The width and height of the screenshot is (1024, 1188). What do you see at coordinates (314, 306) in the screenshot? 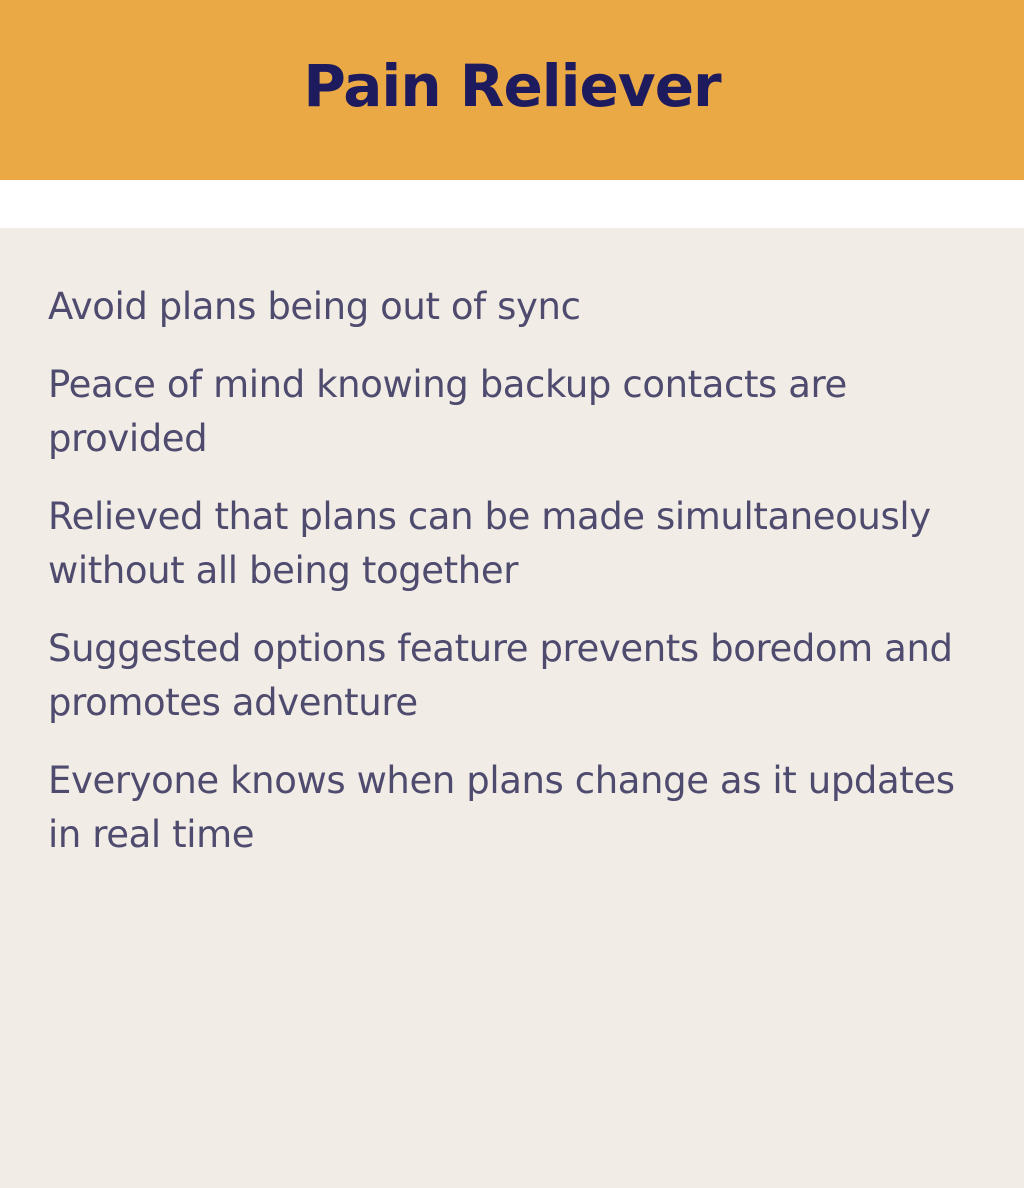
I see `list-item: Avoid plans being out of sync` at bounding box center [314, 306].